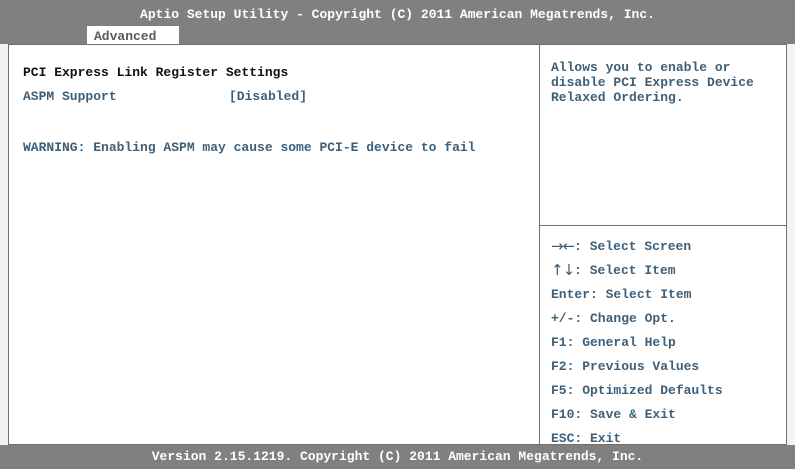  Describe the element at coordinates (625, 366) in the screenshot. I see `key-previous-values: F2: Previous Values` at that location.